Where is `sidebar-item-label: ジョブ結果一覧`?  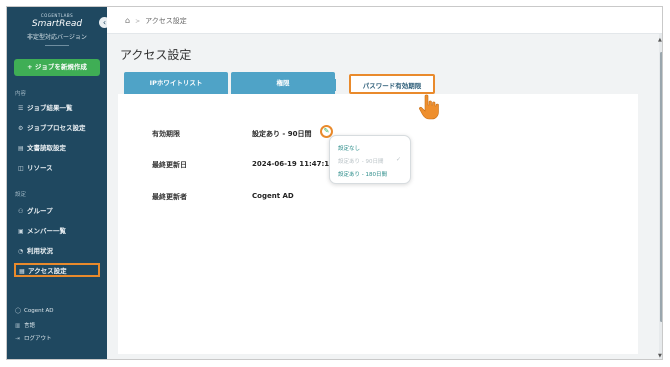 sidebar-item-label: ジョブ結果一覧 is located at coordinates (50, 108).